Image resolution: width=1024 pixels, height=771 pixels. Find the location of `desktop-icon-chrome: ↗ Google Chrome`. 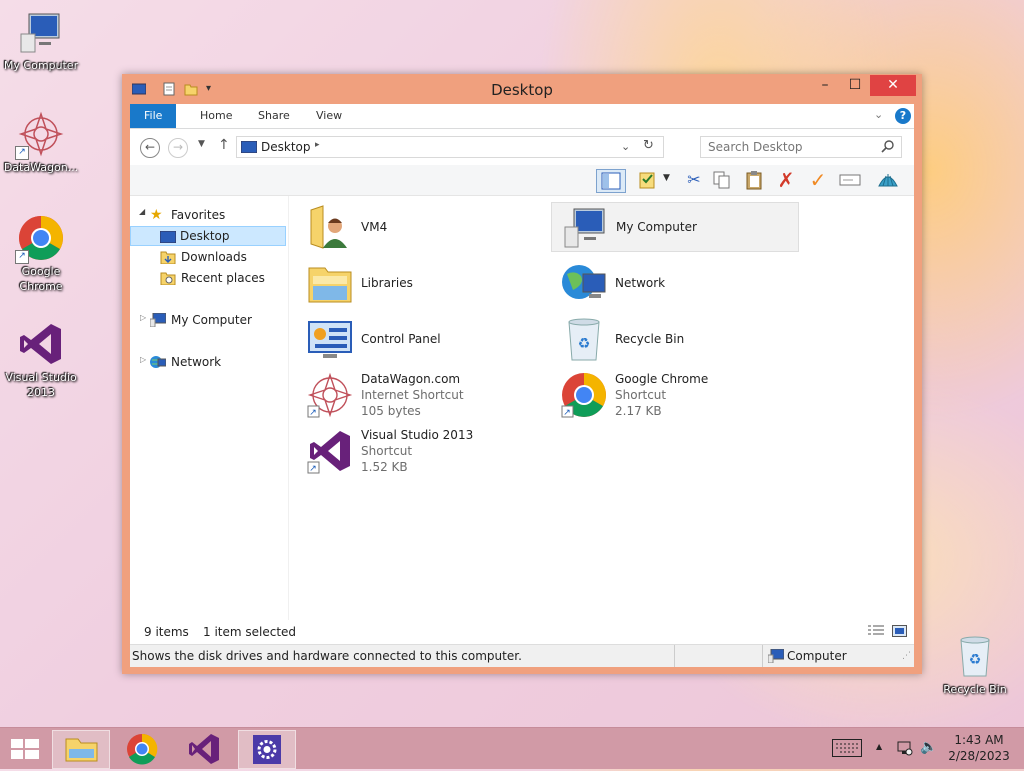

desktop-icon-chrome: ↗ Google Chrome is located at coordinates (41, 254).